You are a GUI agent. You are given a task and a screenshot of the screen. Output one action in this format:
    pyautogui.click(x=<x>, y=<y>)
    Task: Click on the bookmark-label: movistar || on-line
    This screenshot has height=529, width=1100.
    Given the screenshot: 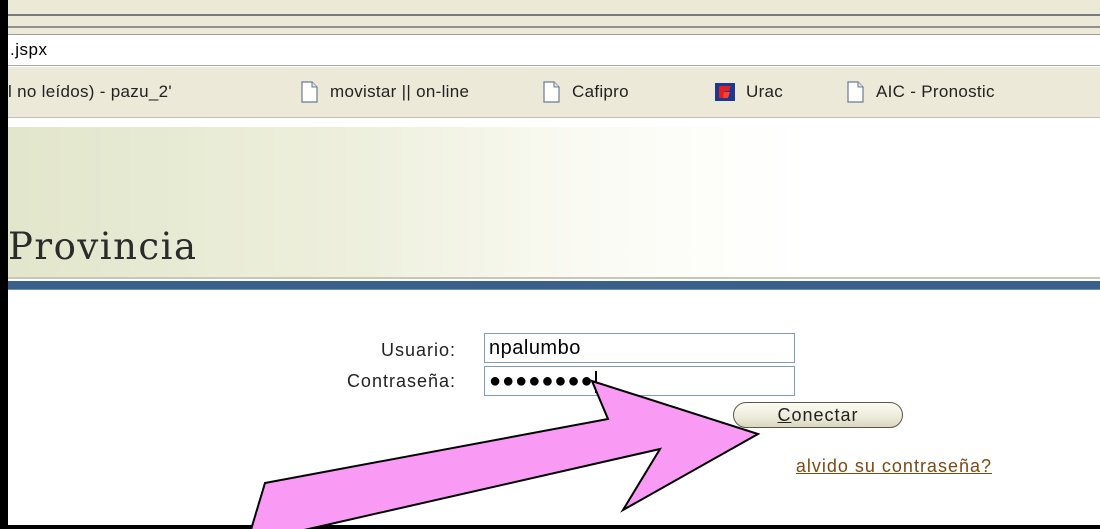 What is the action you would take?
    pyautogui.click(x=400, y=91)
    